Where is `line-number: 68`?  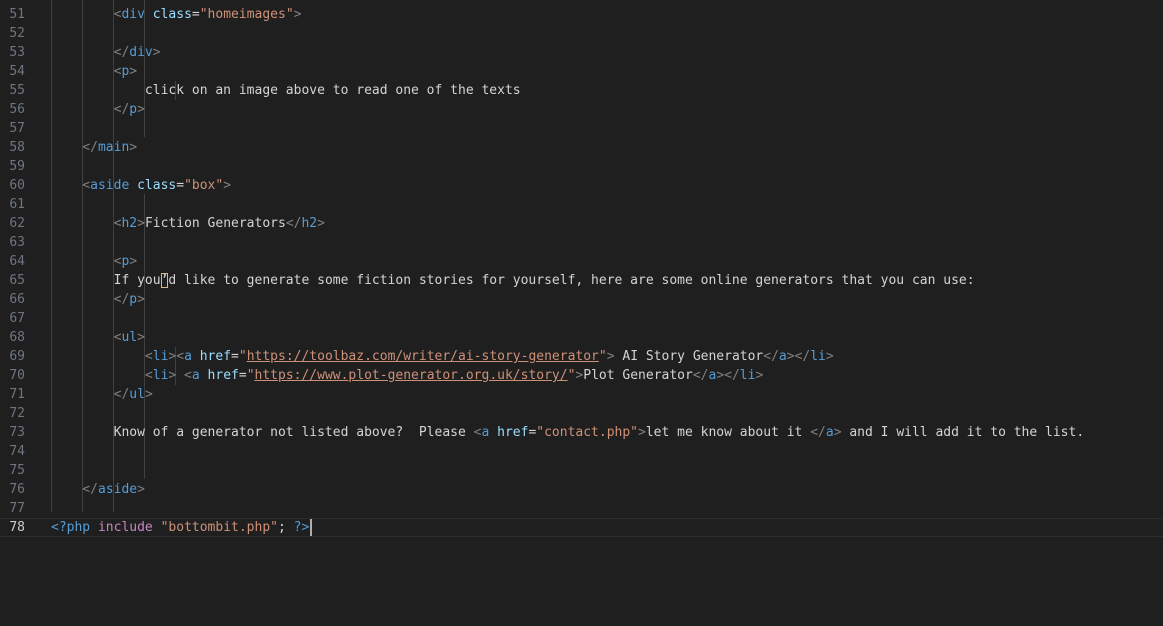 line-number: 68 is located at coordinates (17, 337).